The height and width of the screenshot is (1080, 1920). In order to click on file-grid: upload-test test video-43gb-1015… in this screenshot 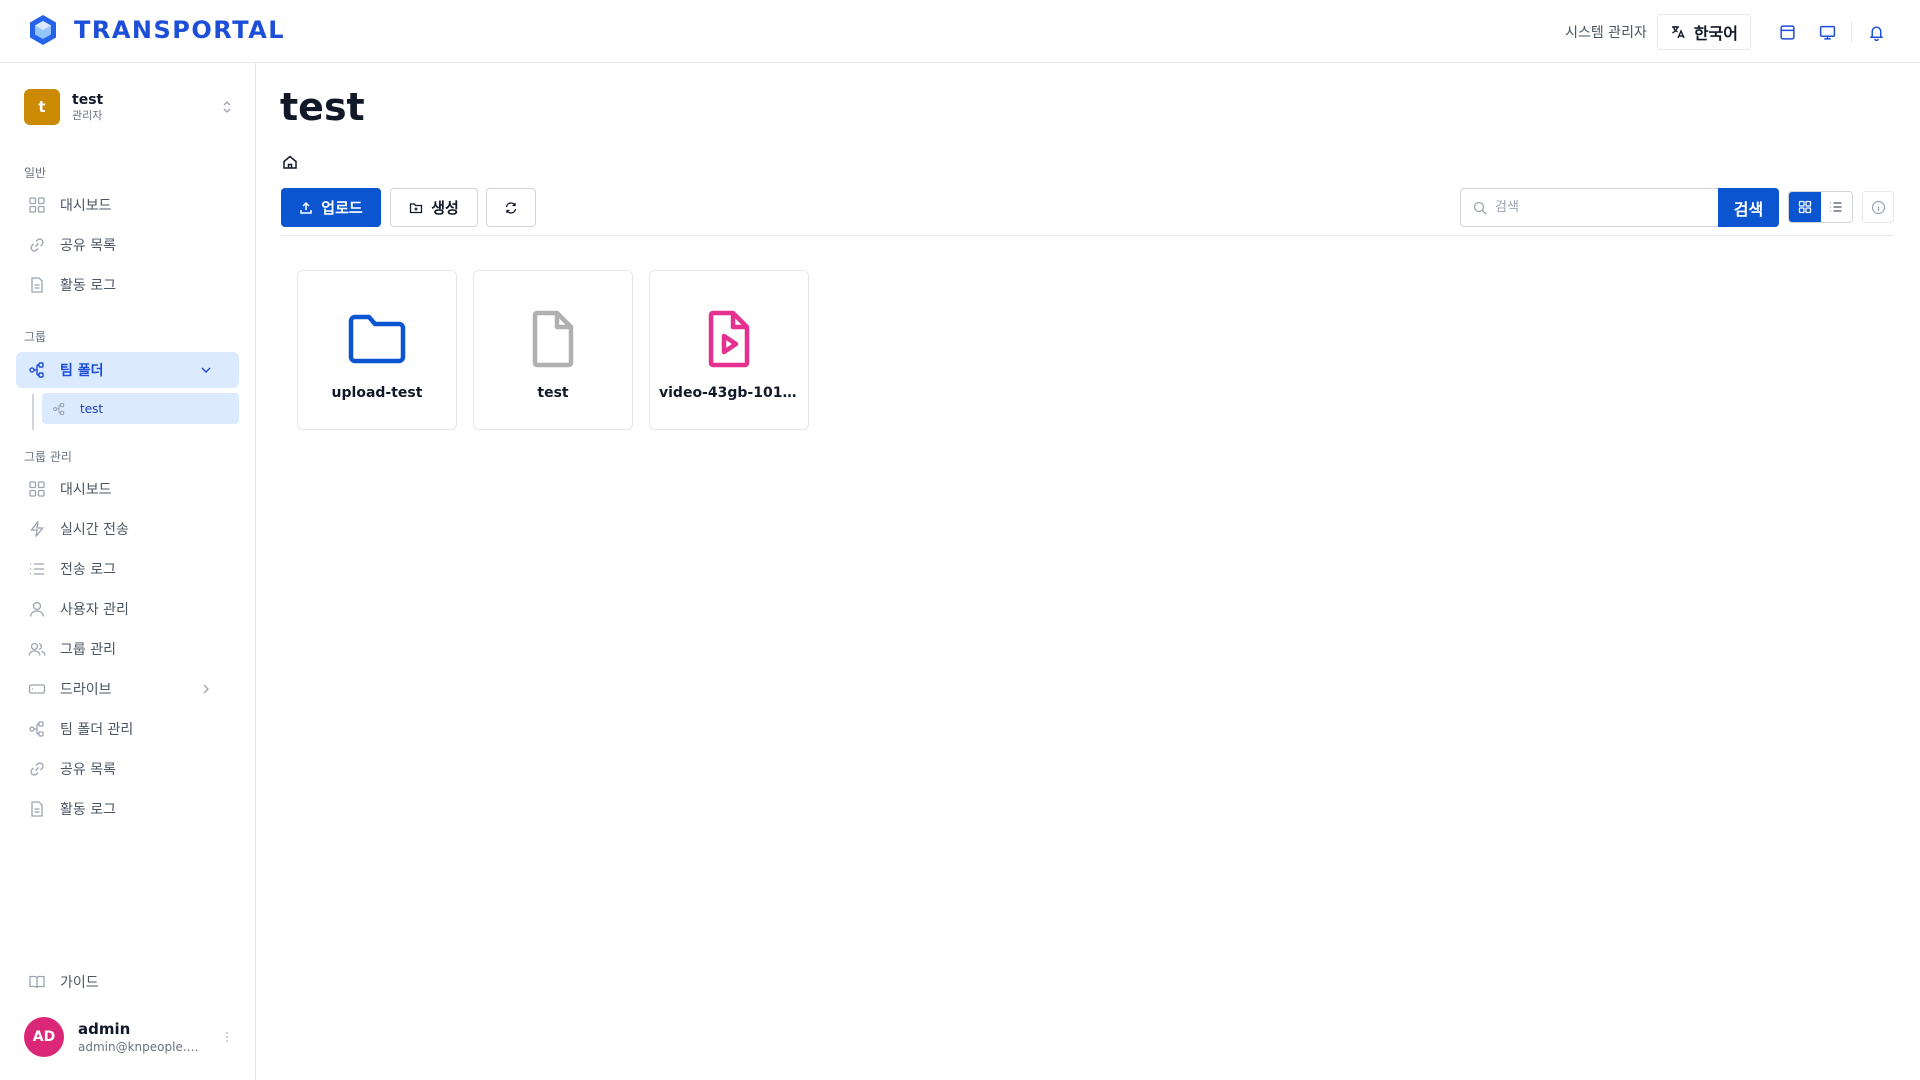, I will do `click(553, 350)`.